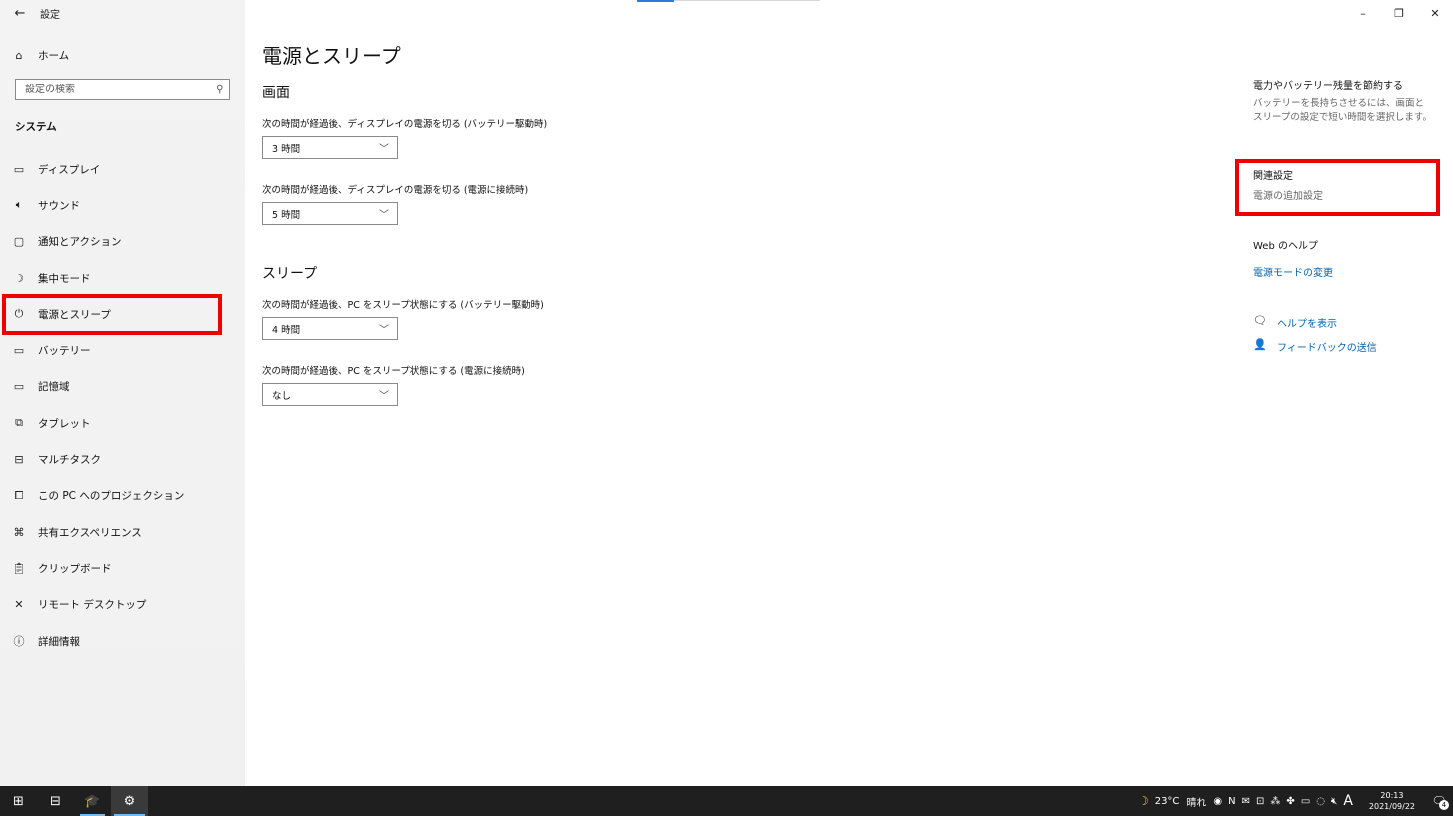 The width and height of the screenshot is (1453, 816). Describe the element at coordinates (18, 801) in the screenshot. I see `start-button: ⊞` at that location.